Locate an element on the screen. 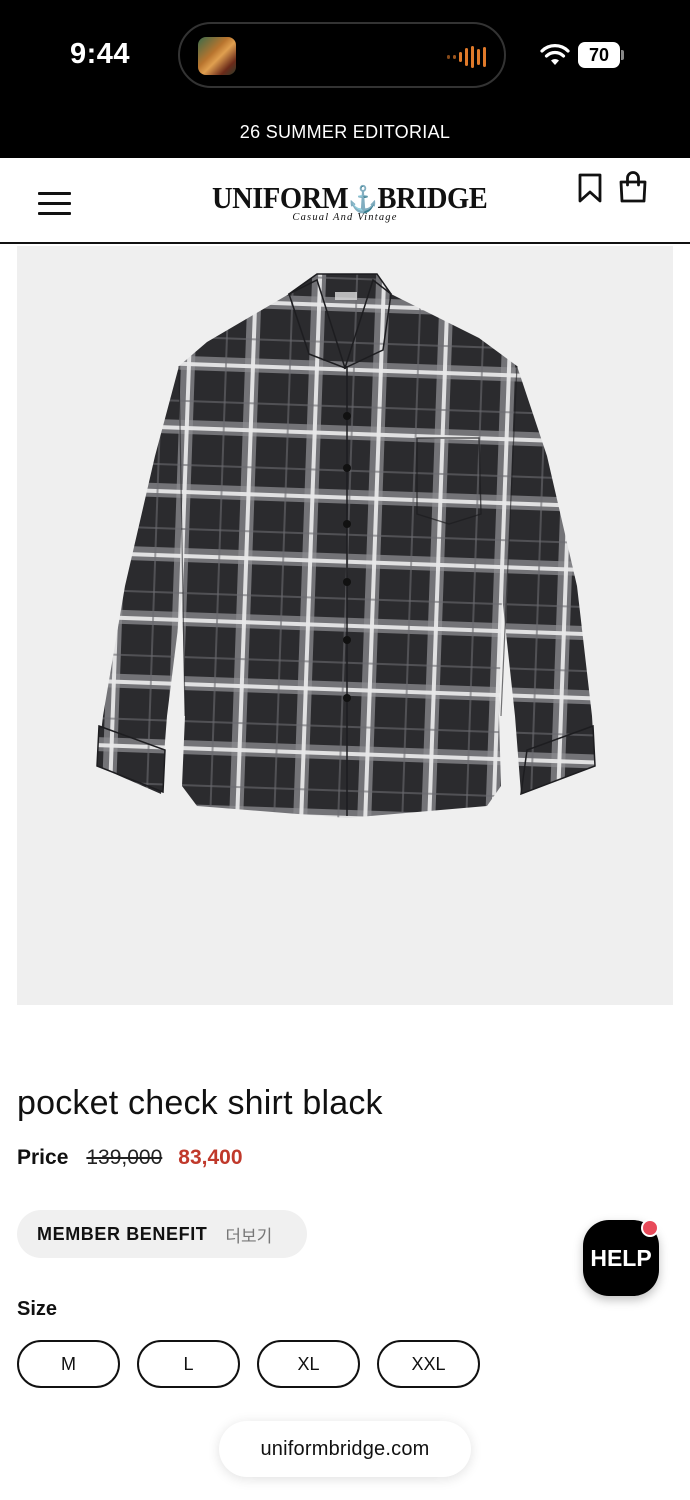 This screenshot has height=1500, width=690. menu-button is located at coordinates (55, 204).